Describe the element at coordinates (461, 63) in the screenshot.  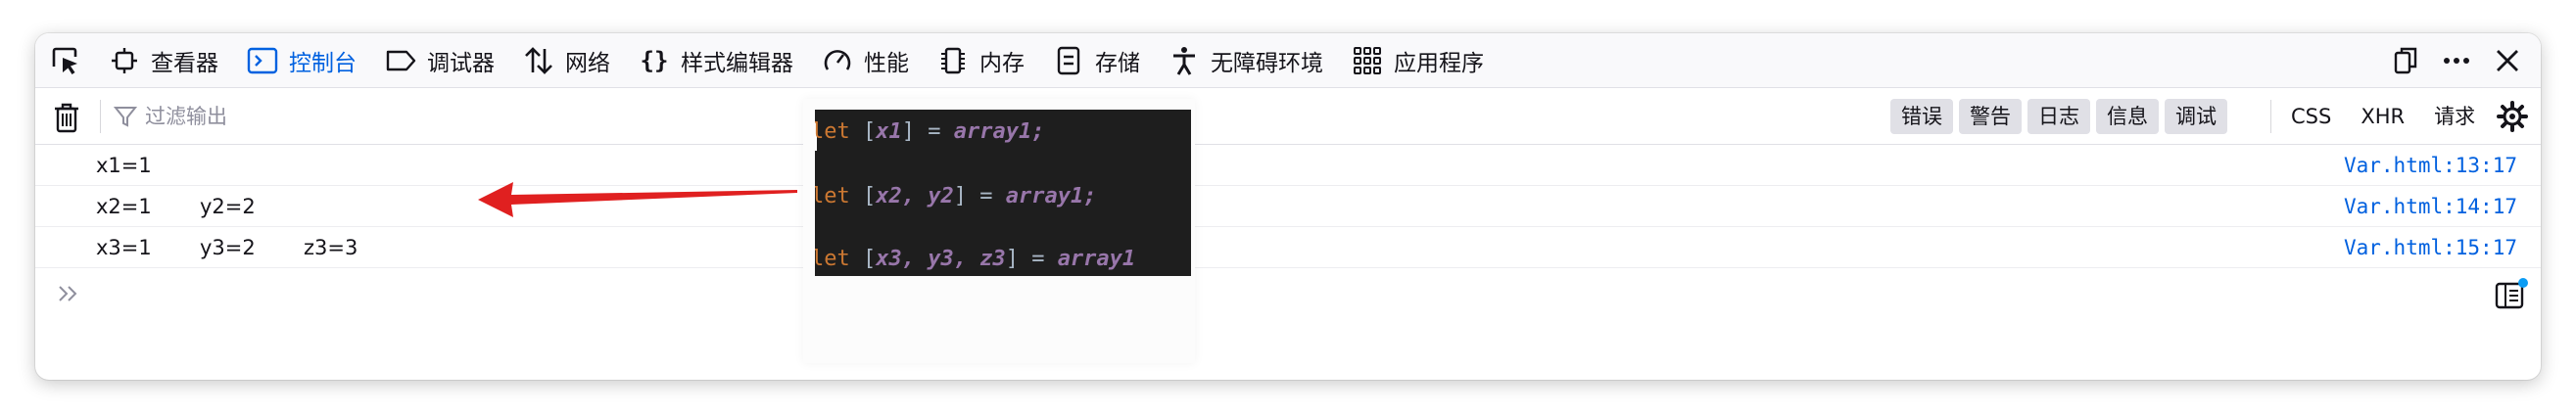
I see `tab-label: 调试器` at that location.